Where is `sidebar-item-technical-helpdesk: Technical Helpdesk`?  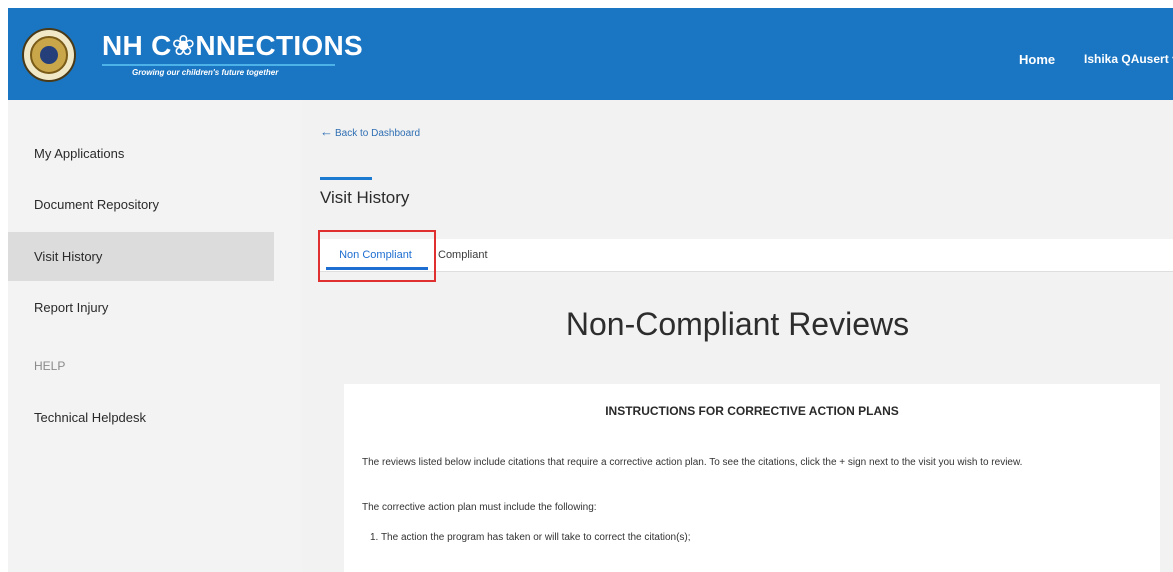
sidebar-item-technical-helpdesk: Technical Helpdesk is located at coordinates (141, 418).